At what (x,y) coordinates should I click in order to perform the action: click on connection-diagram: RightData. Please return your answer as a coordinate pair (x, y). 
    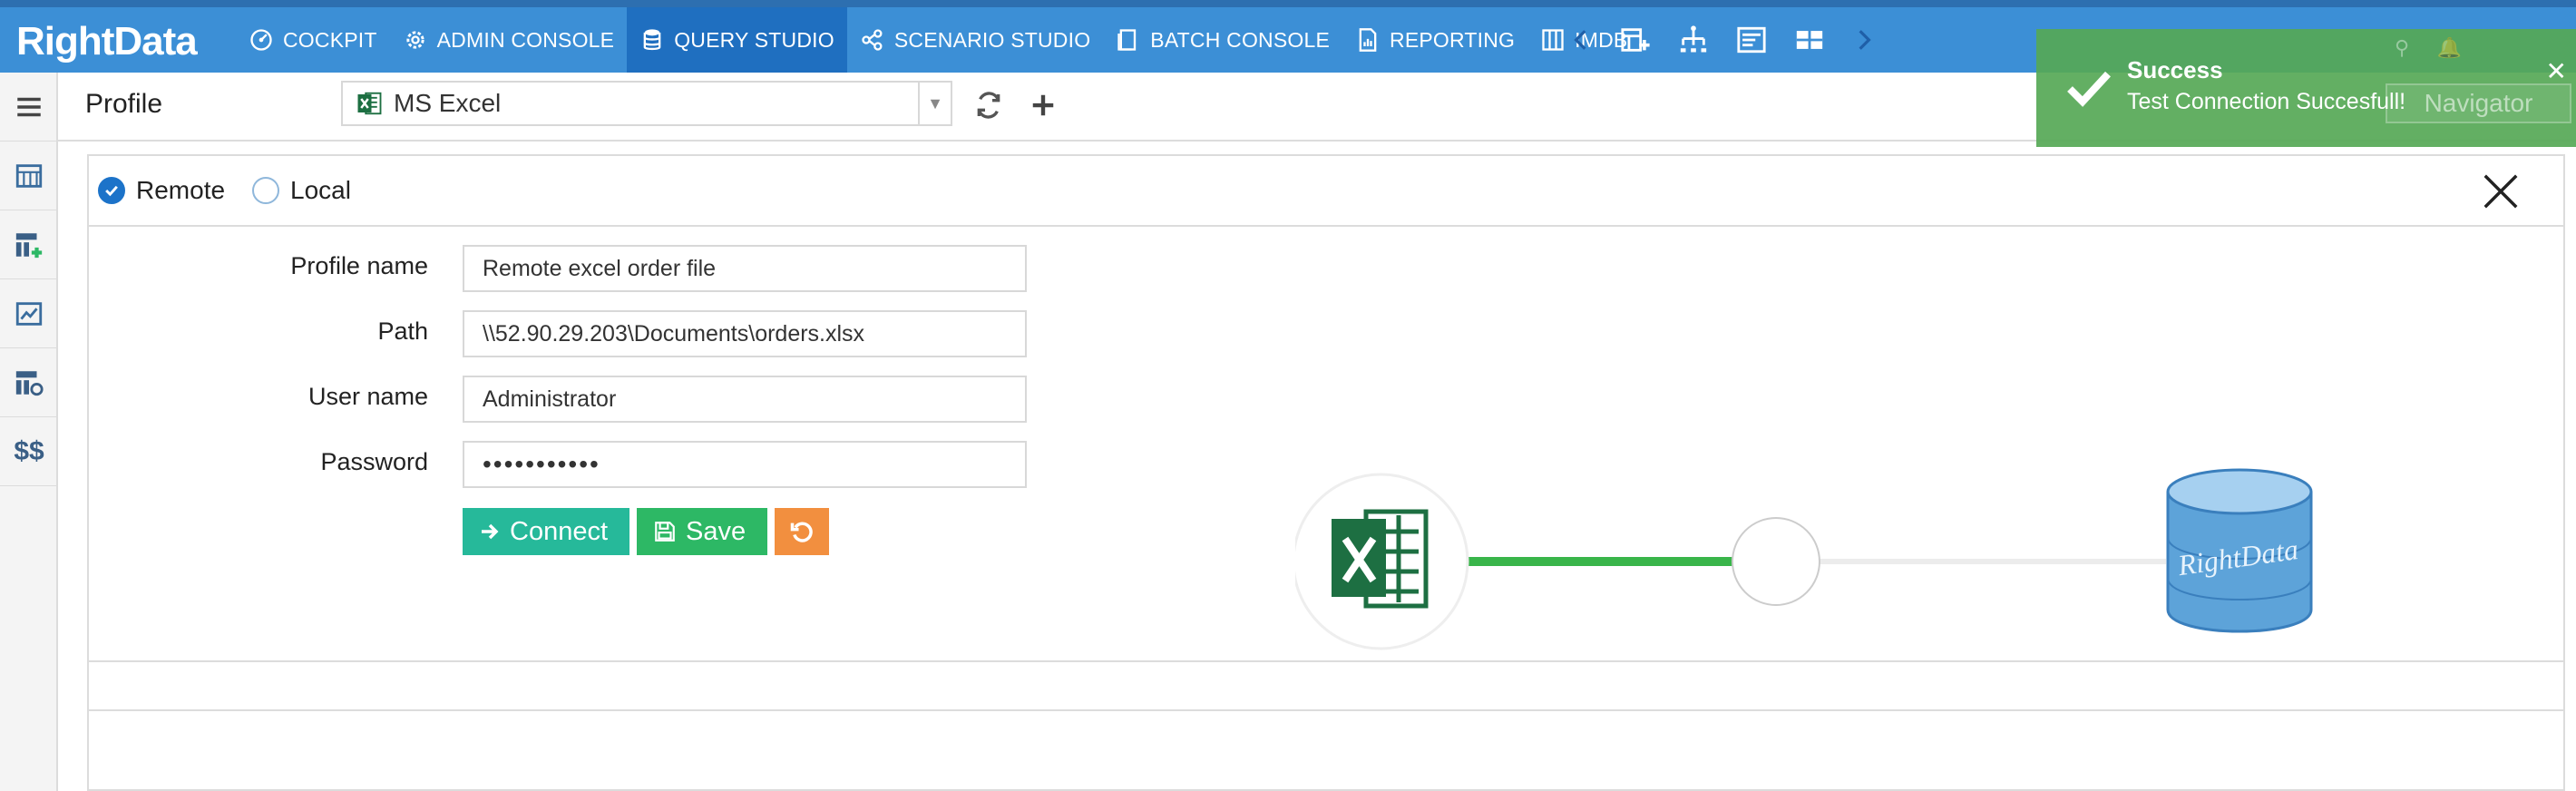
    Looking at the image, I should click on (1804, 559).